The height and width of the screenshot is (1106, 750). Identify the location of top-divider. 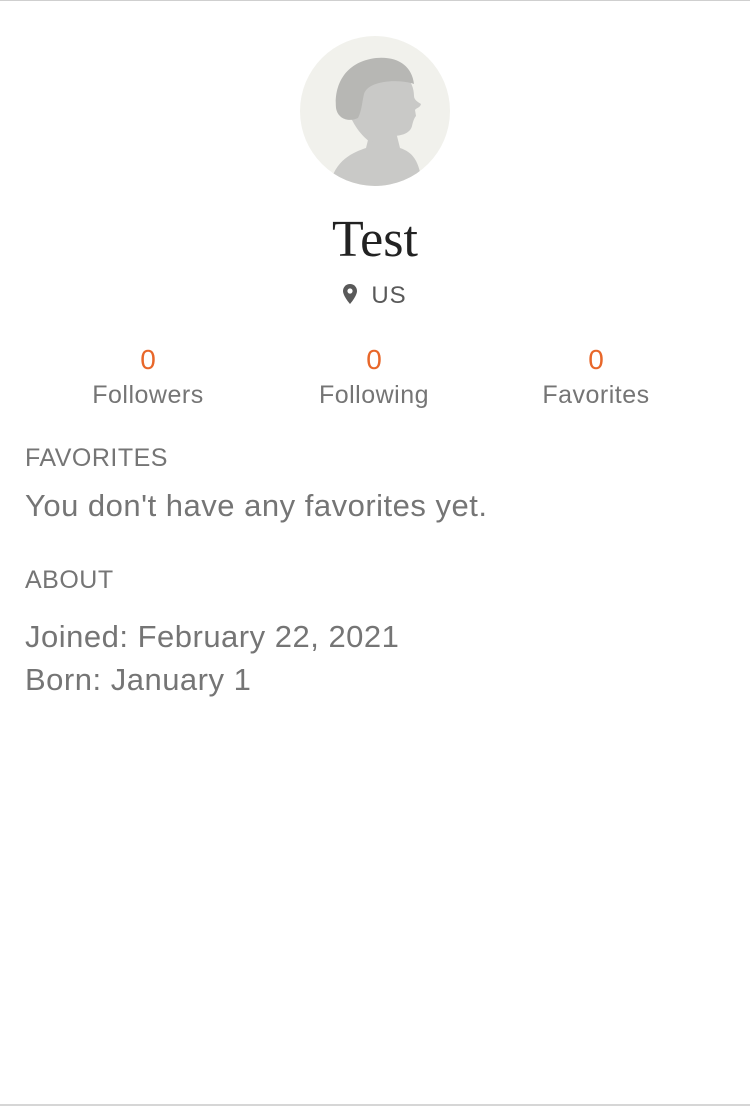
(375, 0).